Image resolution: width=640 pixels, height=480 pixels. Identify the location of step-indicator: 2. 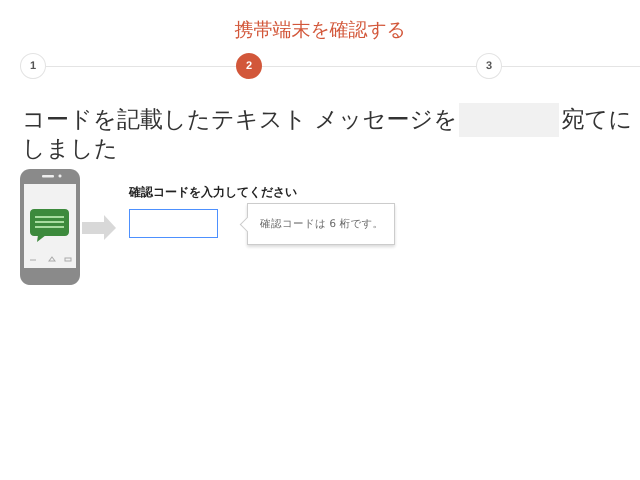
(249, 66).